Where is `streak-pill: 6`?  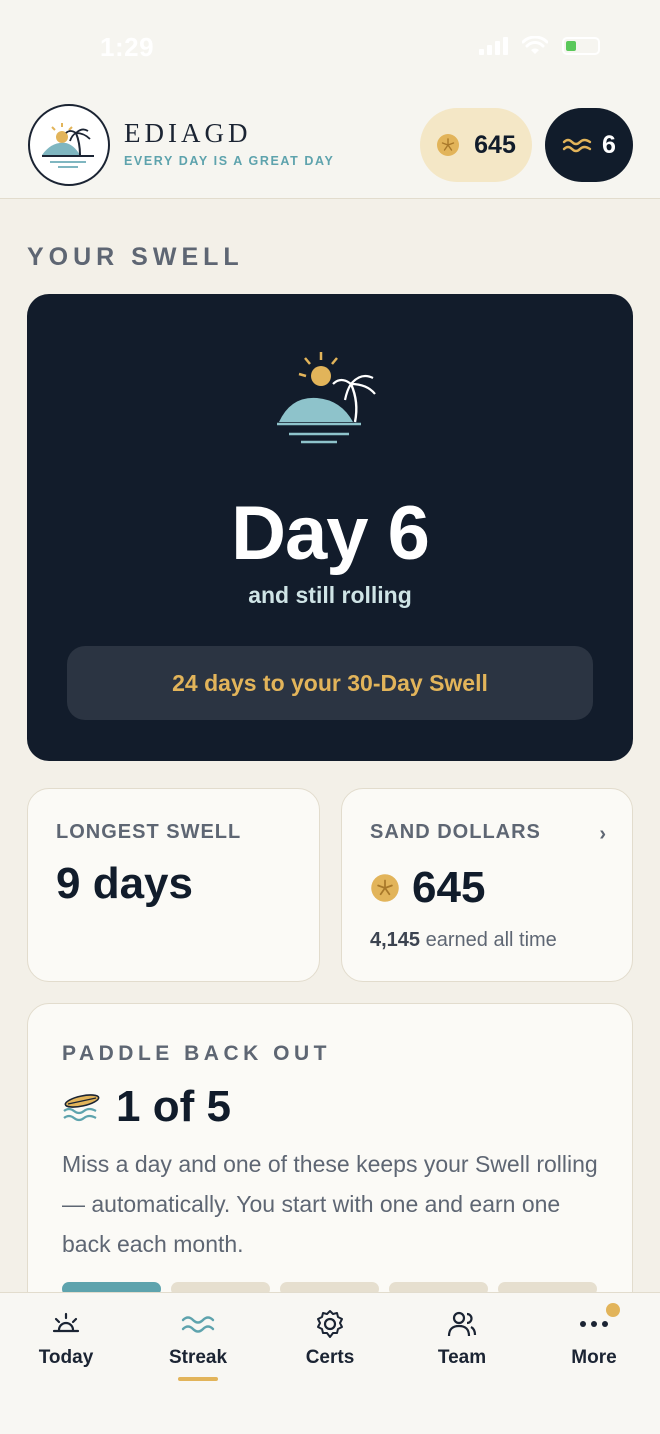
streak-pill: 6 is located at coordinates (589, 145).